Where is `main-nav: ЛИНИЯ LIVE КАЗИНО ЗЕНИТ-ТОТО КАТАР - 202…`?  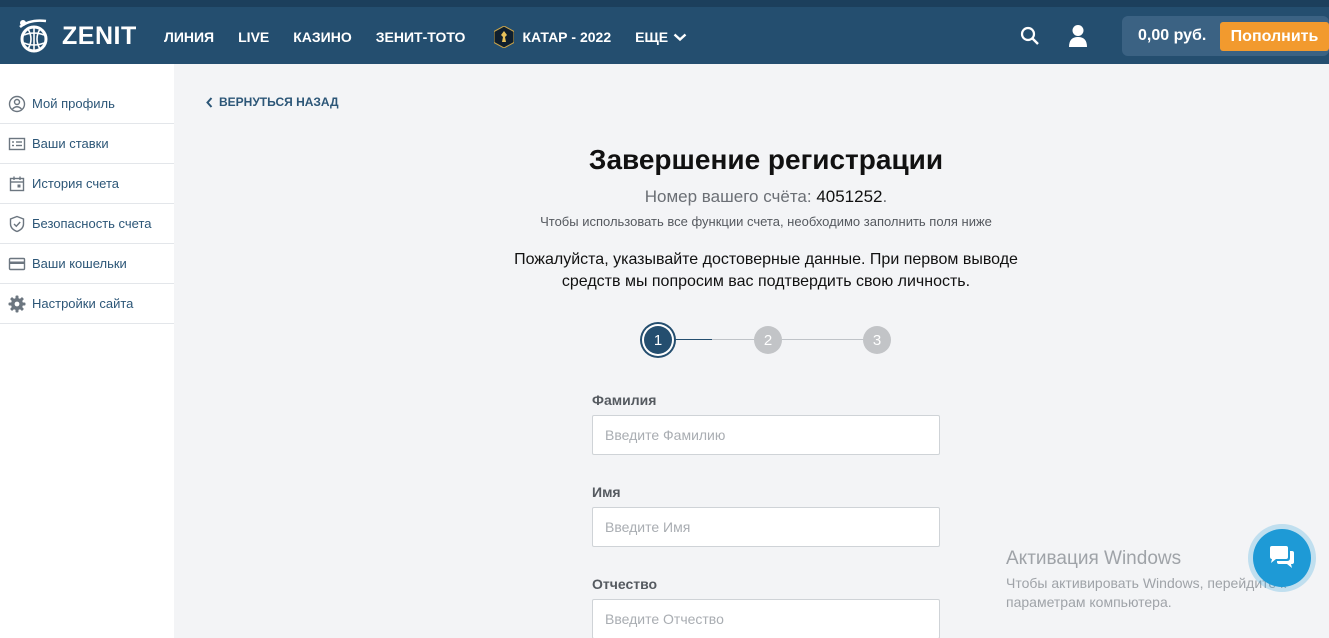
main-nav: ЛИНИЯ LIVE КАЗИНО ЗЕНИТ-ТОТО КАТАР - 202… is located at coordinates (437, 37).